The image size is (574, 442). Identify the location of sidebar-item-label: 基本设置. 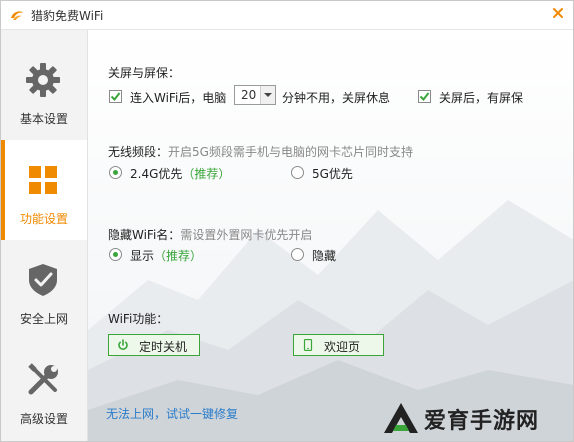
(43, 119).